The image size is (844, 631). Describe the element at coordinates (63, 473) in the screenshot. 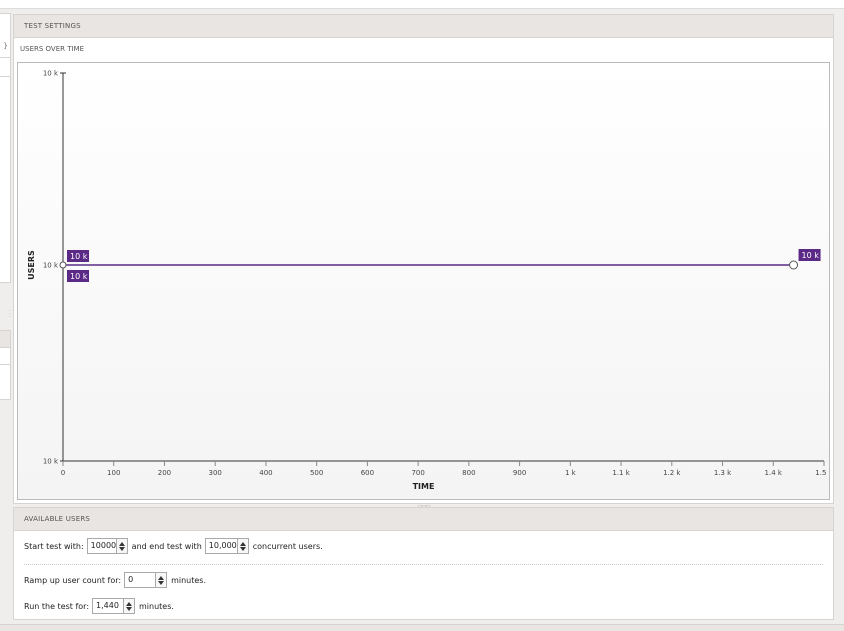

I see `x-tick-label: 0` at that location.